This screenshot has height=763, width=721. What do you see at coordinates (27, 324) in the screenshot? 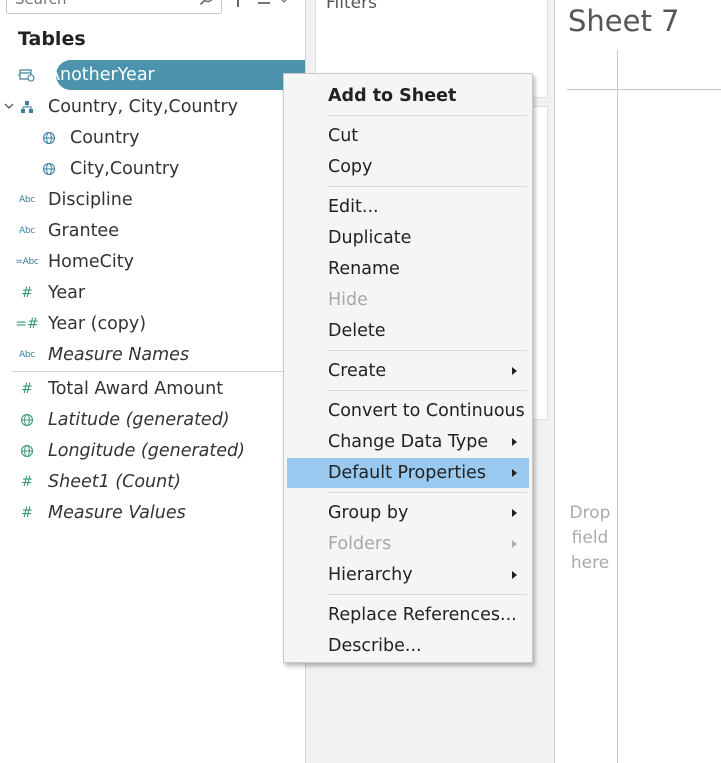
I see `calc-hash-icon: =#` at bounding box center [27, 324].